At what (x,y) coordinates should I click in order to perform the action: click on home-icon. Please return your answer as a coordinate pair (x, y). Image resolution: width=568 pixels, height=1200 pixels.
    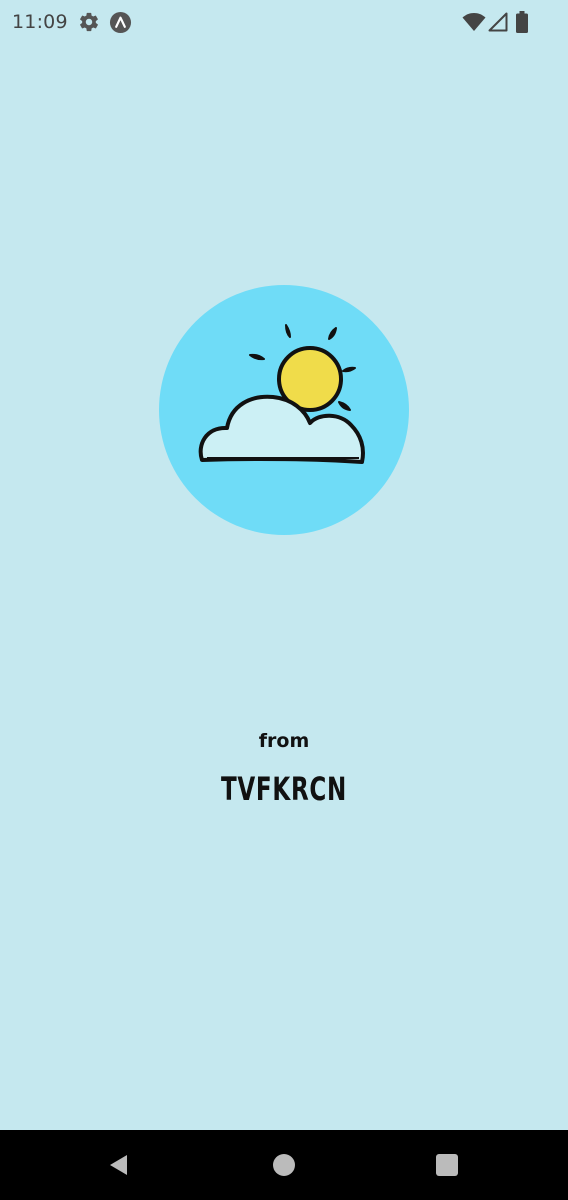
    Looking at the image, I should click on (284, 1165).